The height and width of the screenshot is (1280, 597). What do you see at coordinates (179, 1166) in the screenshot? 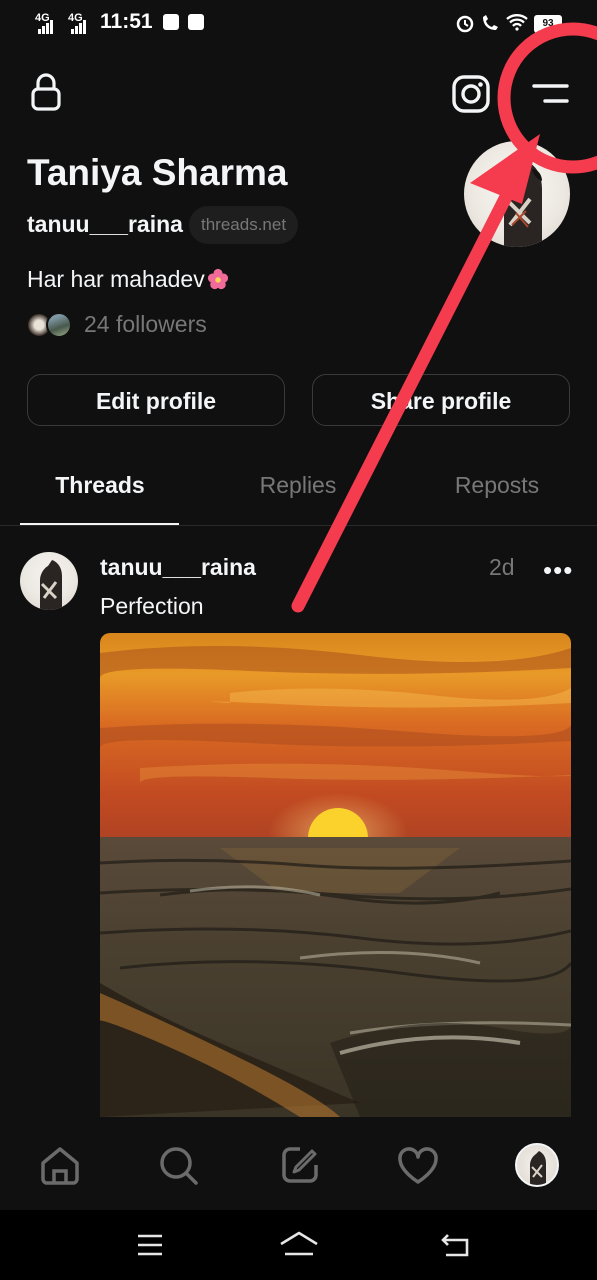
I see `search-icon` at bounding box center [179, 1166].